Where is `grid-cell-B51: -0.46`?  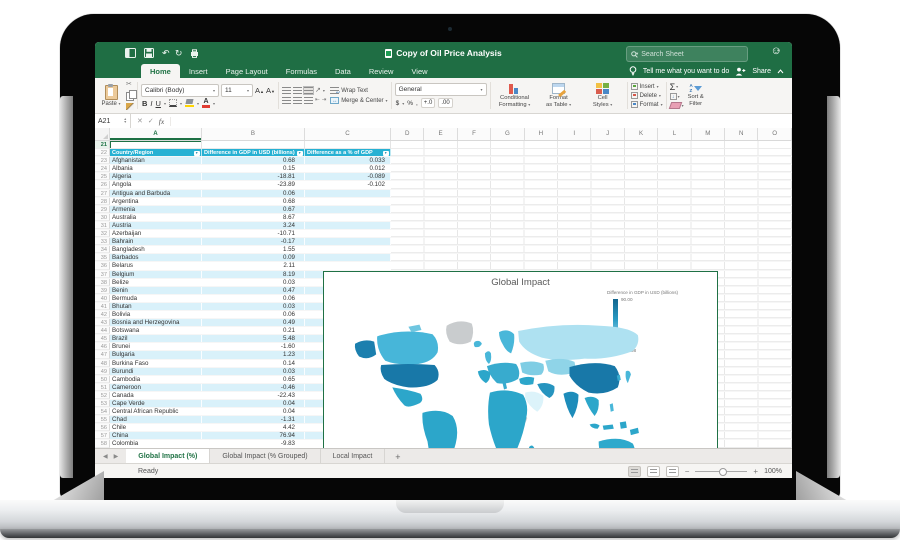 grid-cell-B51: -0.46 is located at coordinates (253, 387).